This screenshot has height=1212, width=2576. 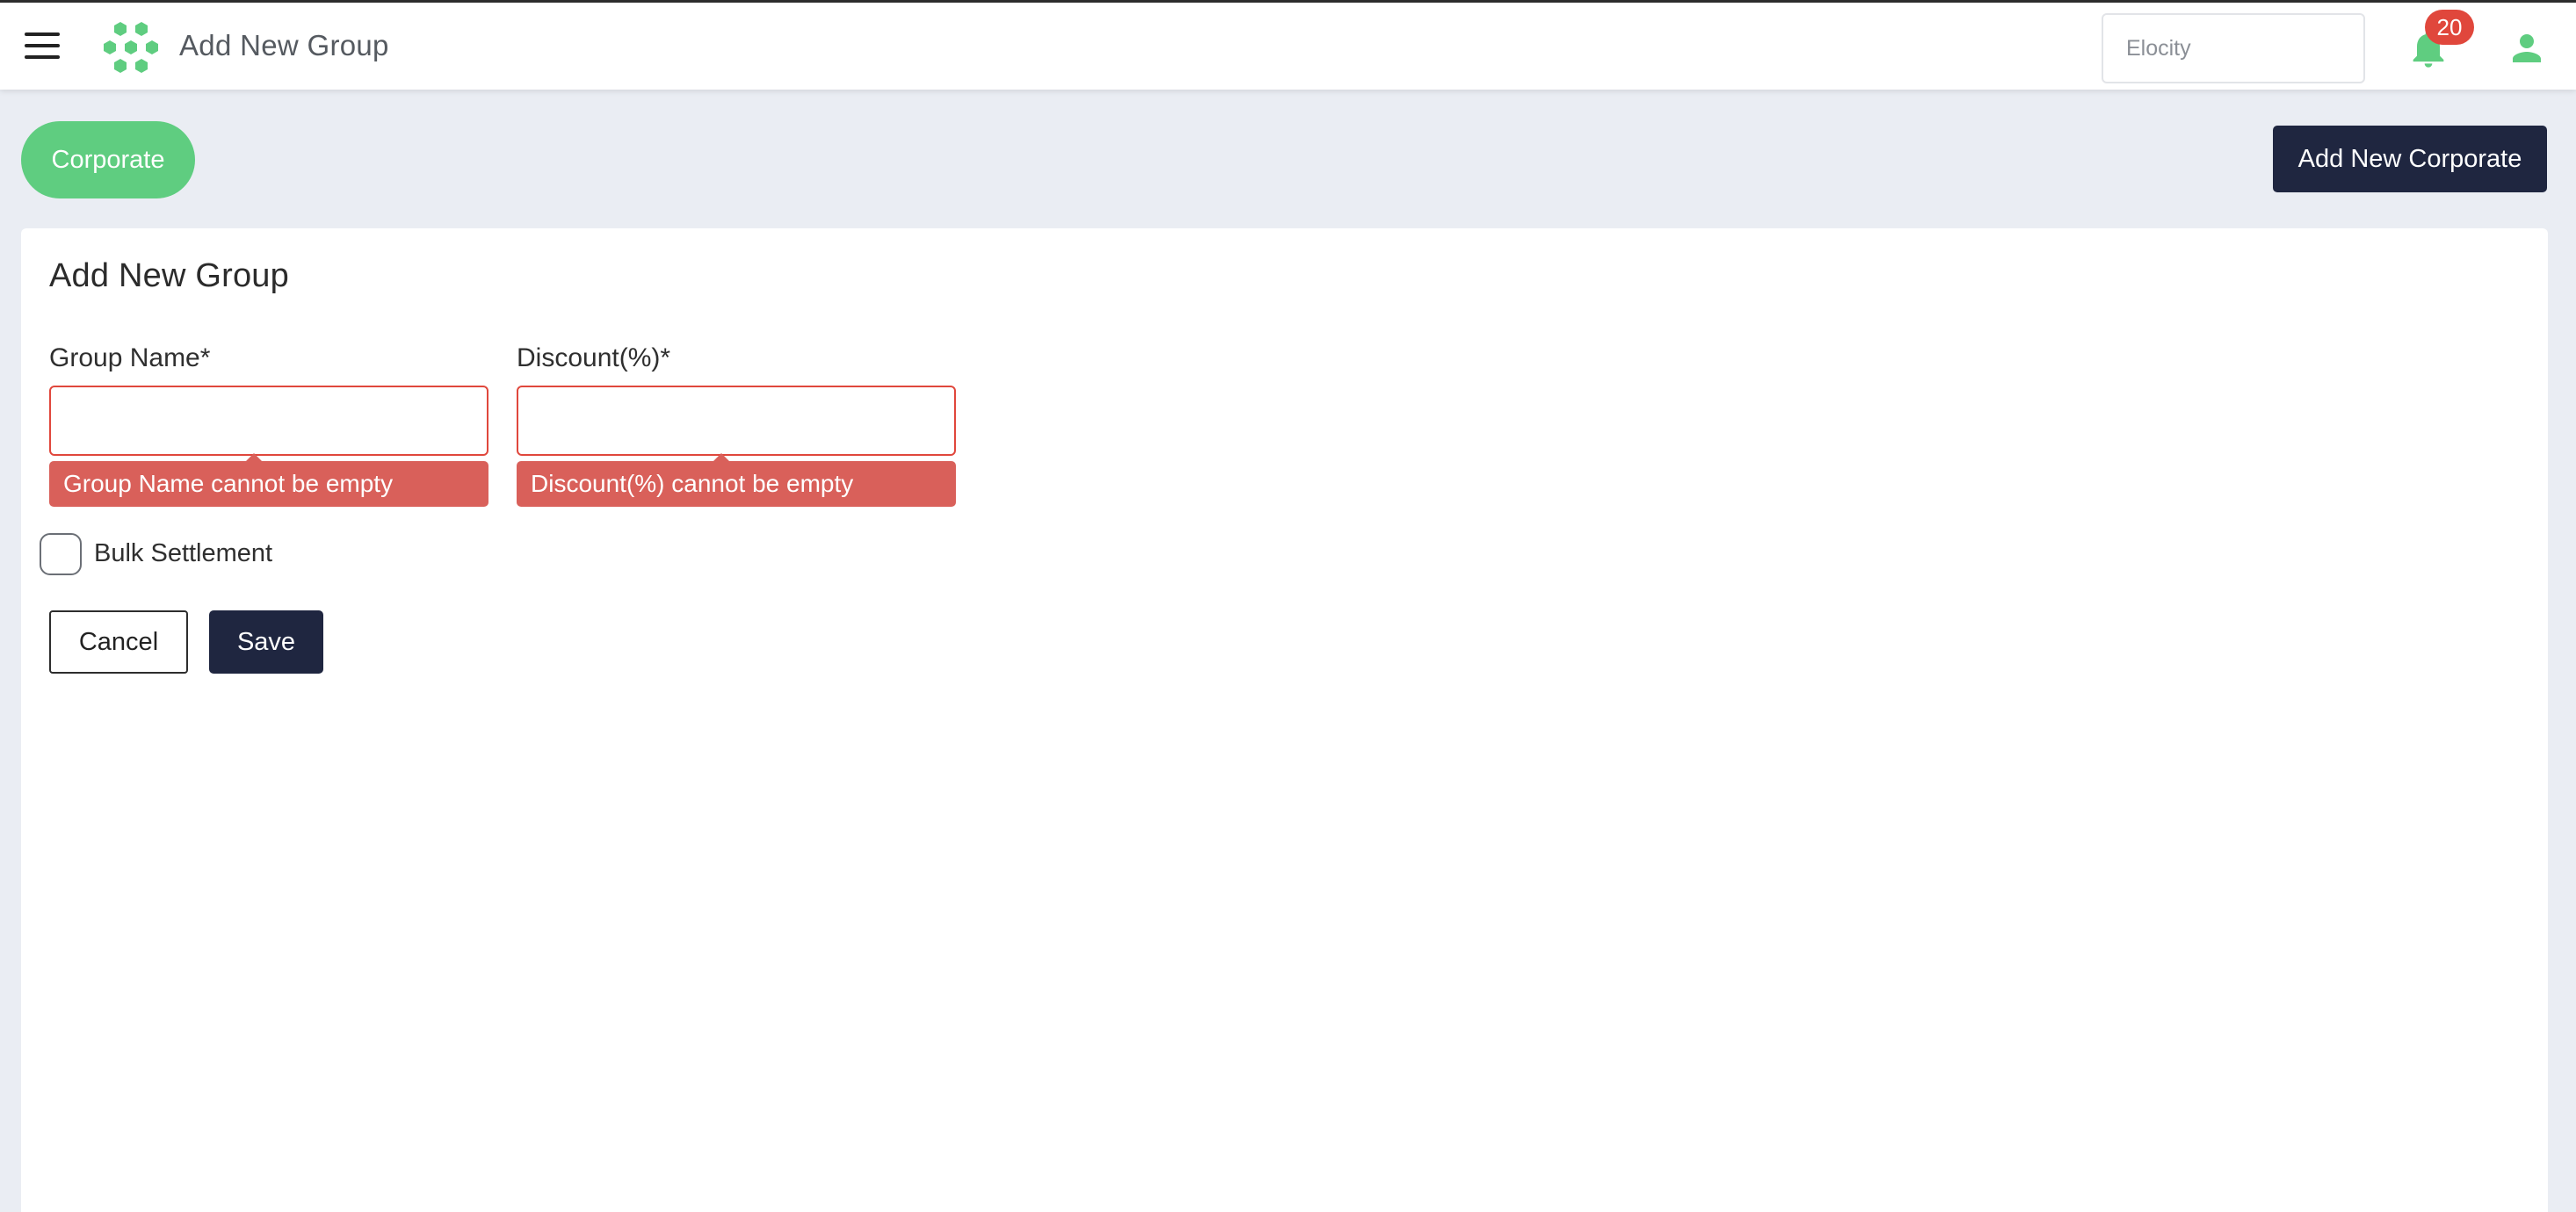 What do you see at coordinates (169, 275) in the screenshot?
I see `form-title: Add New Group` at bounding box center [169, 275].